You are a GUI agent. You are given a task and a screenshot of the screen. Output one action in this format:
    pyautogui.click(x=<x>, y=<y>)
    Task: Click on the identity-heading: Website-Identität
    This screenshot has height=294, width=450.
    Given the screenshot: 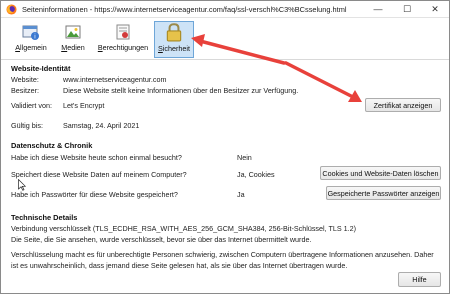 What is the action you would take?
    pyautogui.click(x=41, y=68)
    